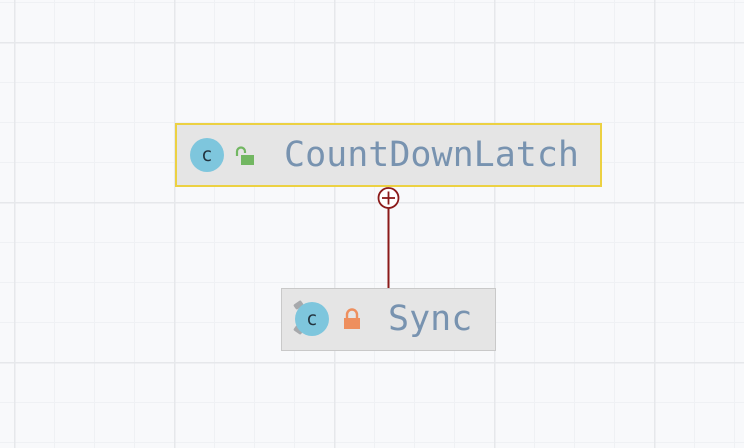 This screenshot has height=448, width=744. I want to click on edge-layer, so click(388, 237).